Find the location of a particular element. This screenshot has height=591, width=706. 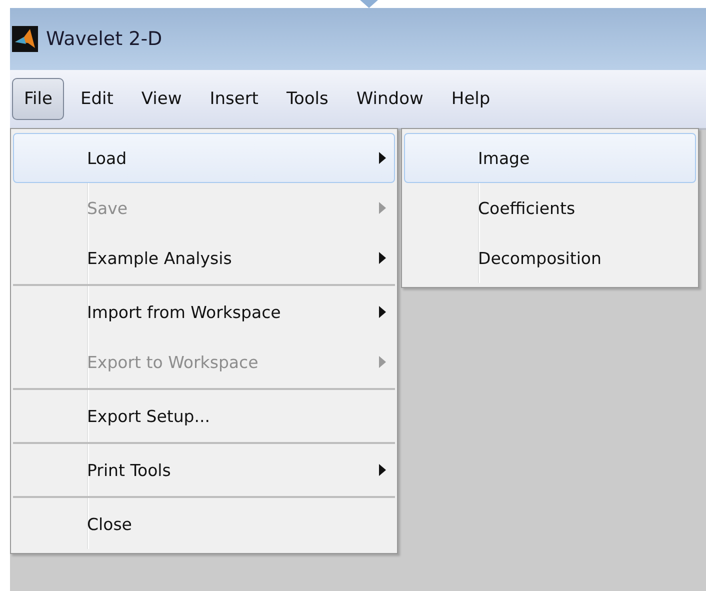

menu-bar-item: View is located at coordinates (161, 99).